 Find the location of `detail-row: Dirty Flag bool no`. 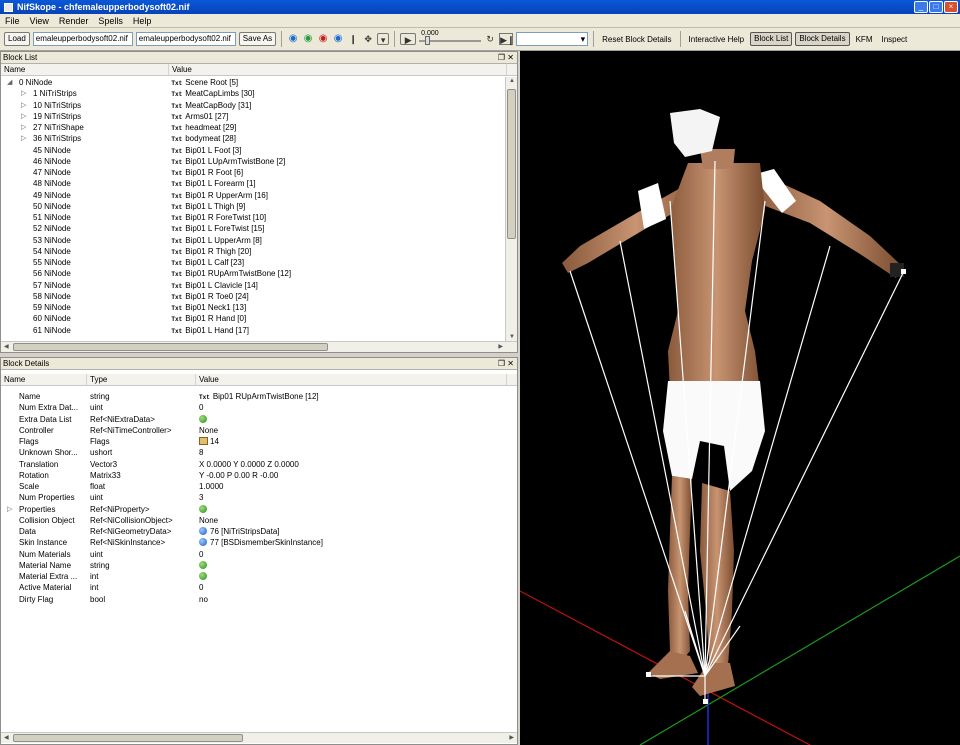

detail-row: Dirty Flag bool no is located at coordinates (259, 599).